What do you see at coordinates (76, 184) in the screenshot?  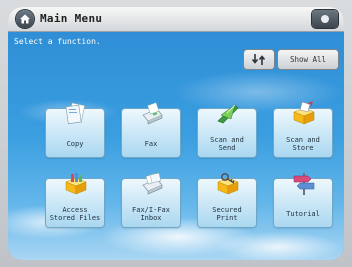 I see `access-stored-files-icon` at bounding box center [76, 184].